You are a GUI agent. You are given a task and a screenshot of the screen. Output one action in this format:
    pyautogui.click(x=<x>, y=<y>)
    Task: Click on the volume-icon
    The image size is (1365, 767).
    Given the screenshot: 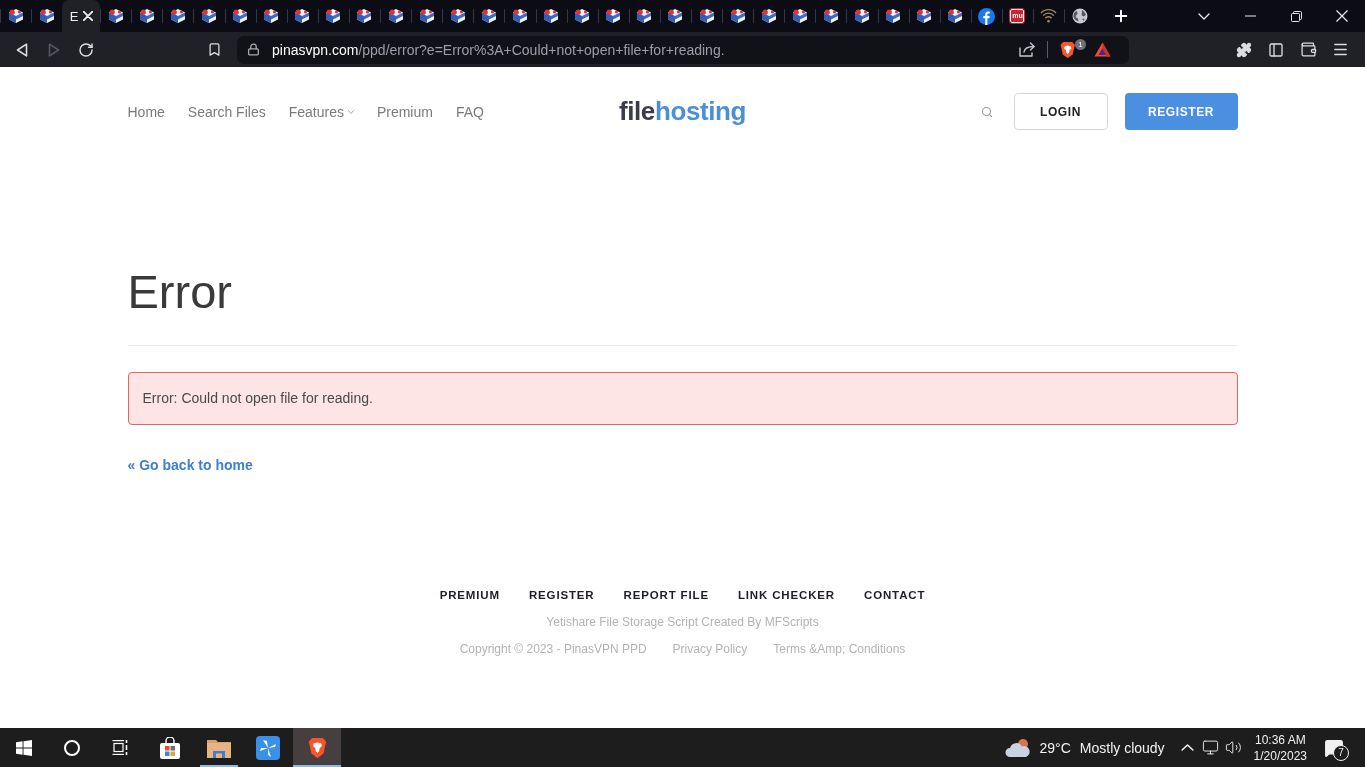 What is the action you would take?
    pyautogui.click(x=1233, y=747)
    